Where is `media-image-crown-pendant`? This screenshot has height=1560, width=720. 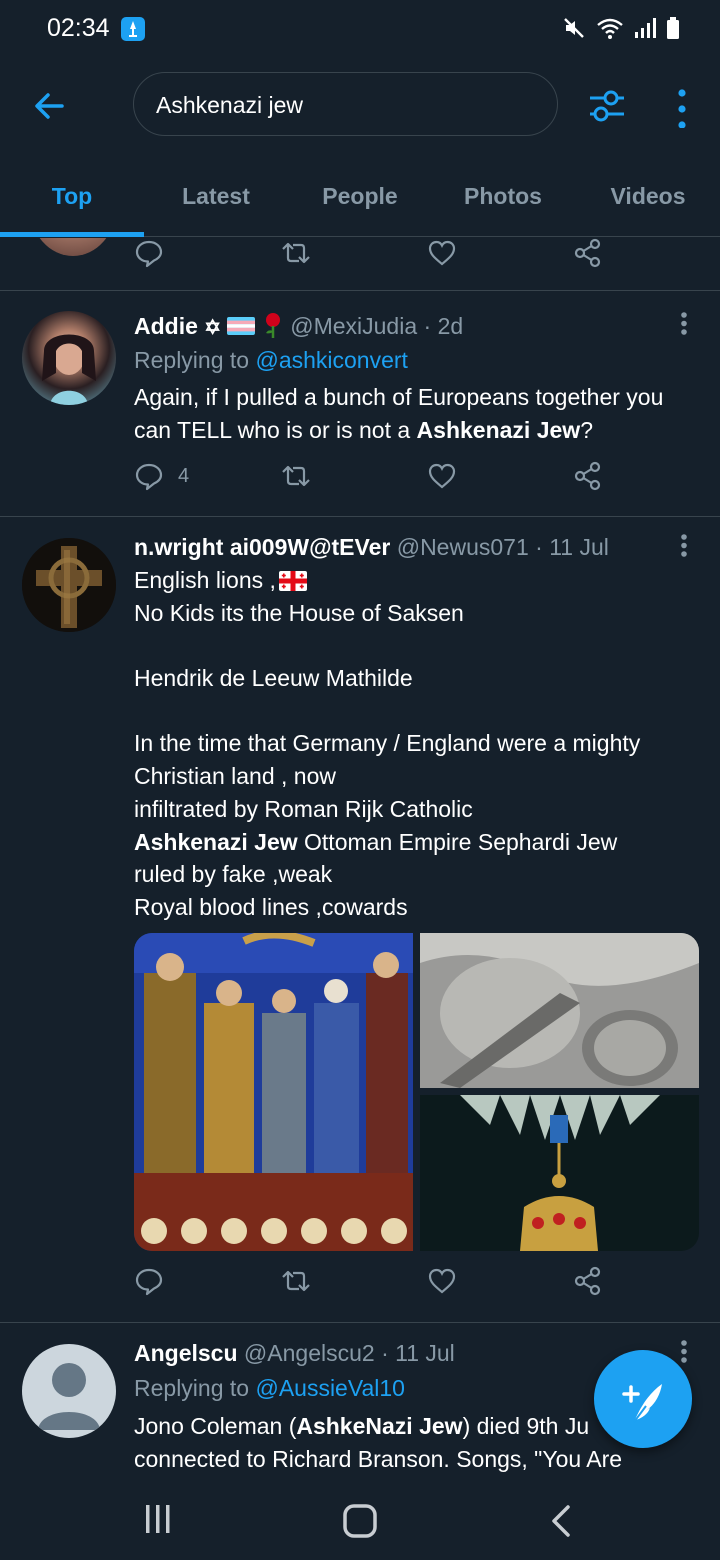 media-image-crown-pendant is located at coordinates (559, 1173).